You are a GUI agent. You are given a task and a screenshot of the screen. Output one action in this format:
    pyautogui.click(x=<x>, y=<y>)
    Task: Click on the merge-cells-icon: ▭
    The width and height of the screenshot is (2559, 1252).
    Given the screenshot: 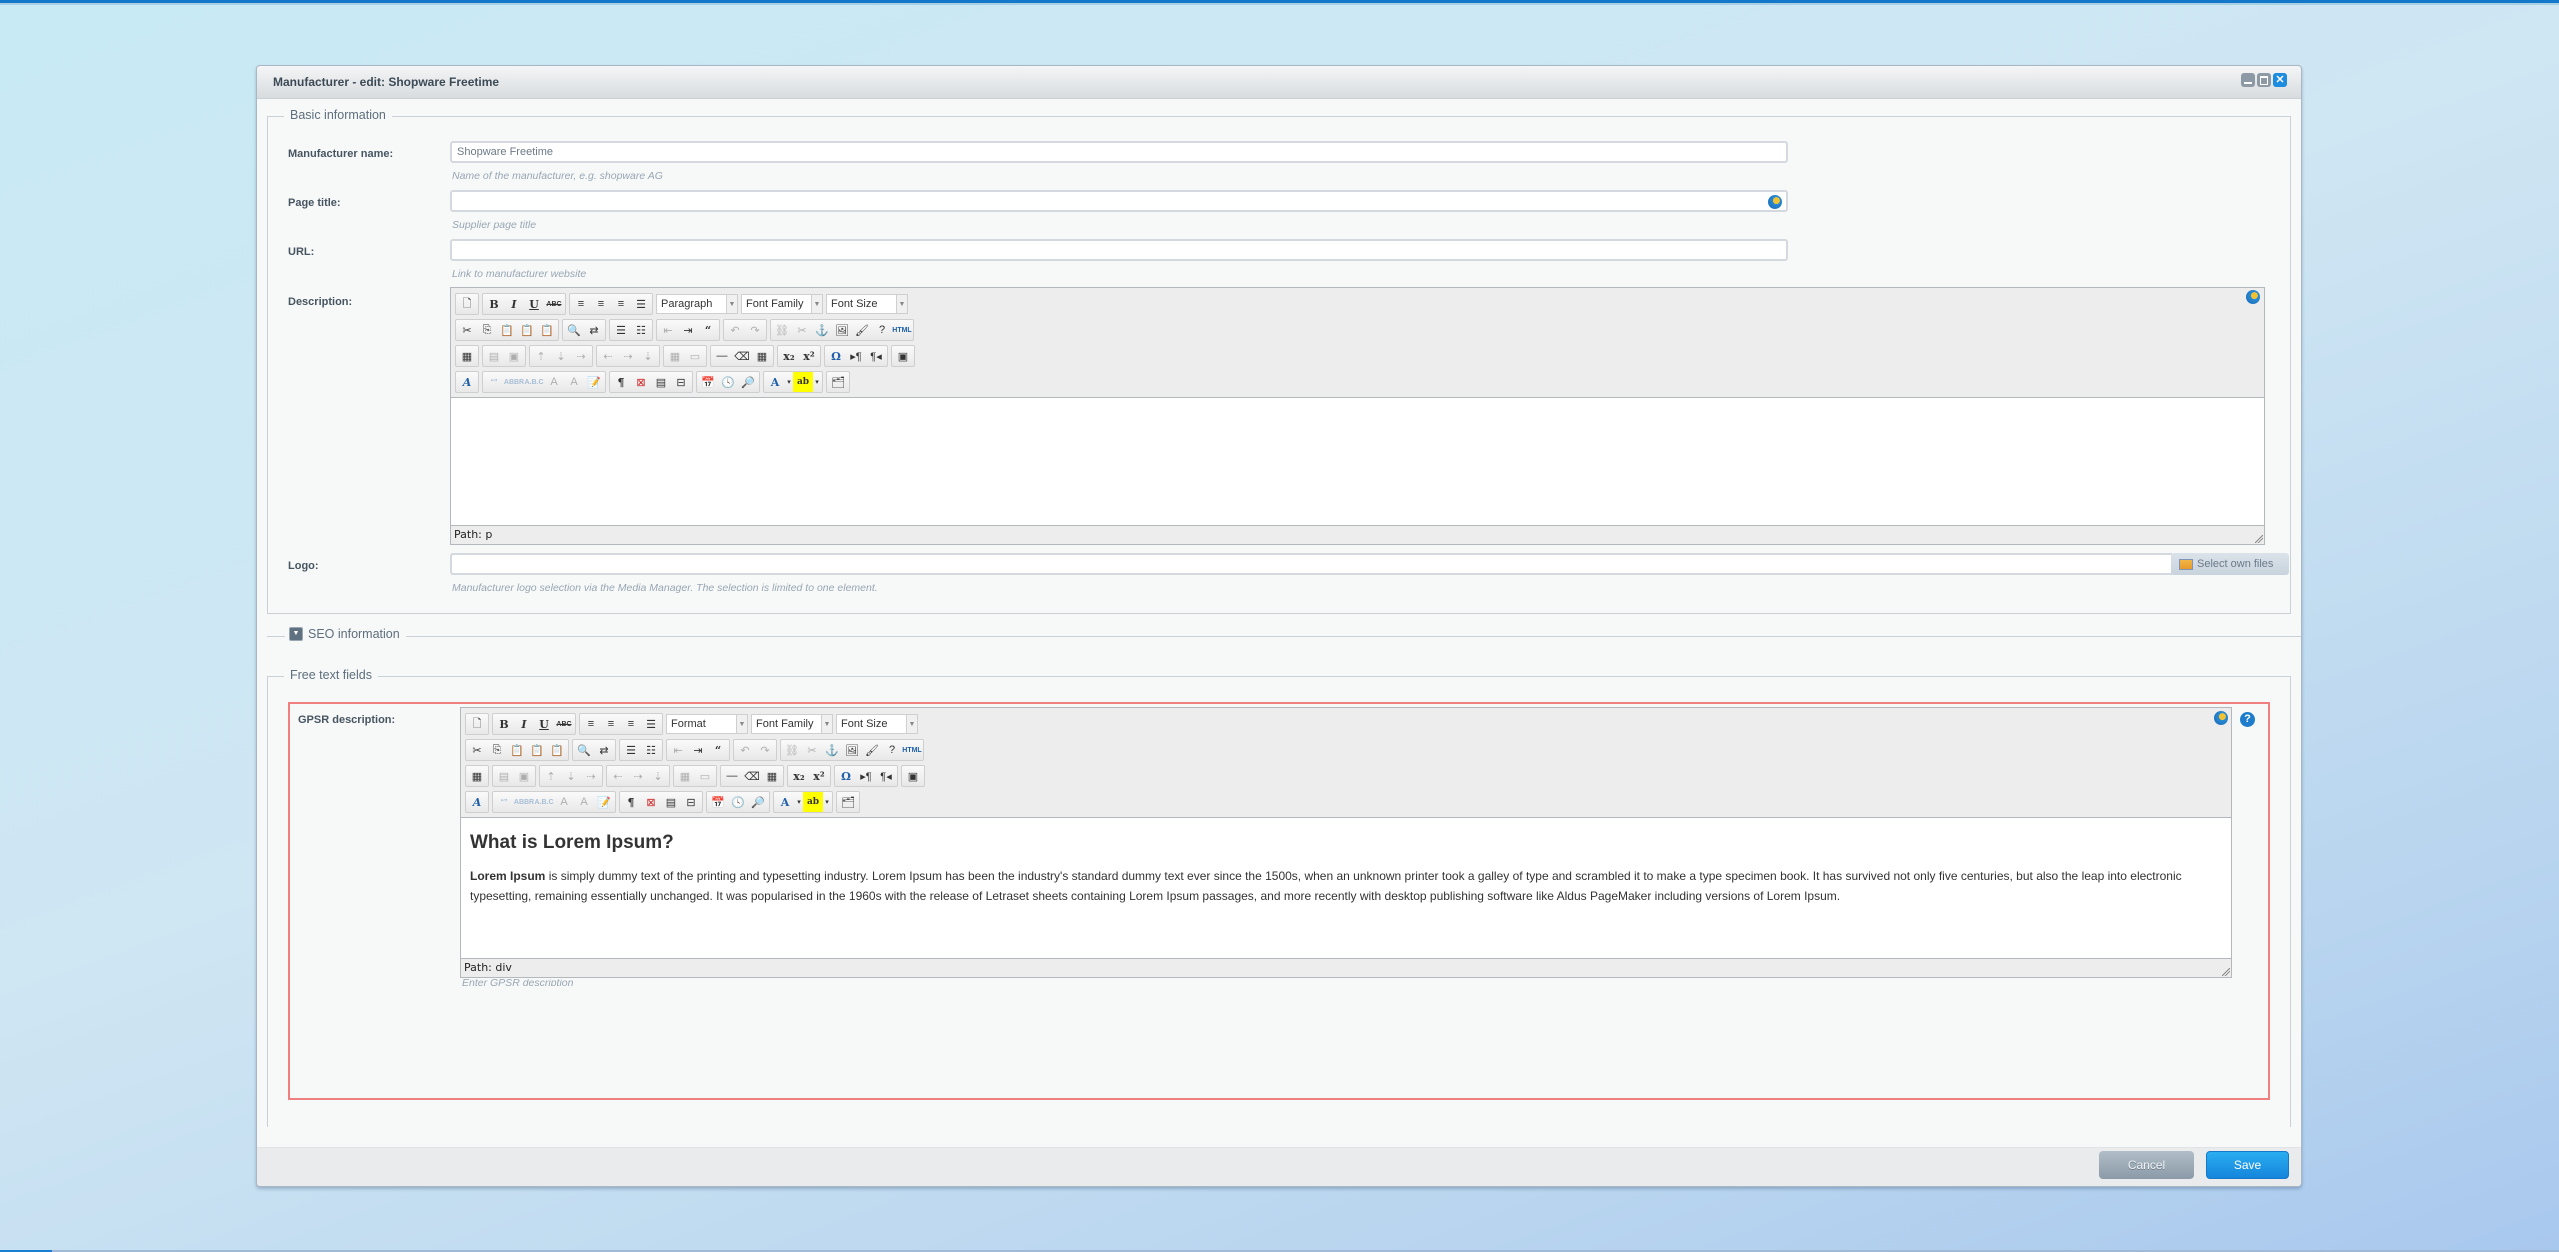 What is the action you would take?
    pyautogui.click(x=695, y=356)
    